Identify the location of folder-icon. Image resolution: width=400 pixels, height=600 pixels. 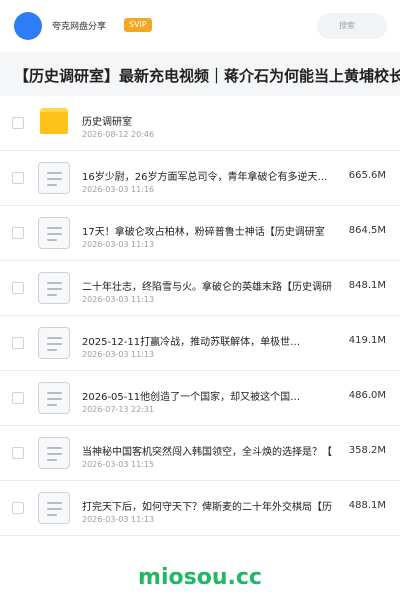
(54, 121).